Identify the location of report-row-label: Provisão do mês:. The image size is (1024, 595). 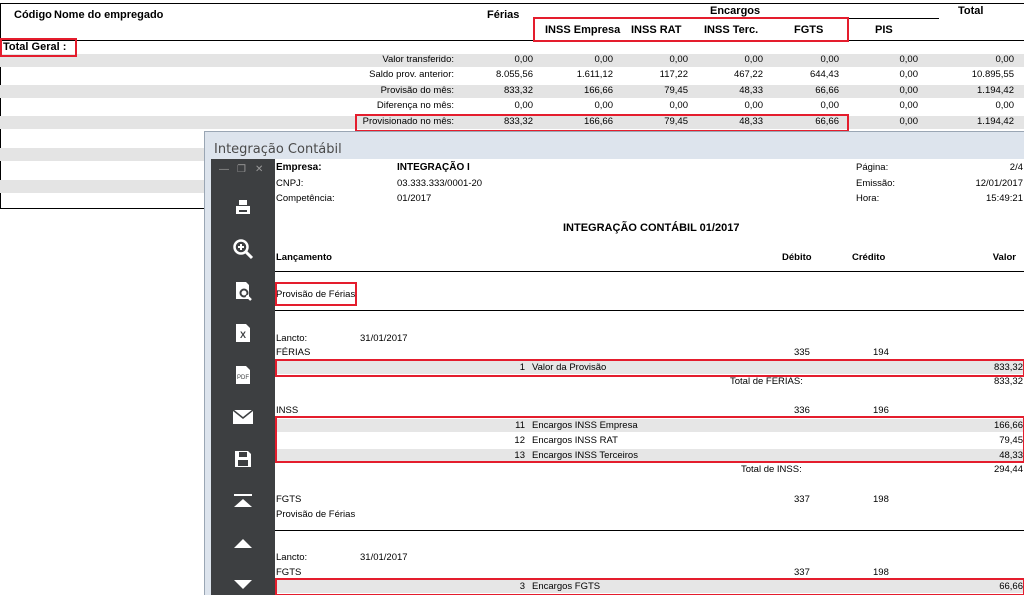
(417, 90).